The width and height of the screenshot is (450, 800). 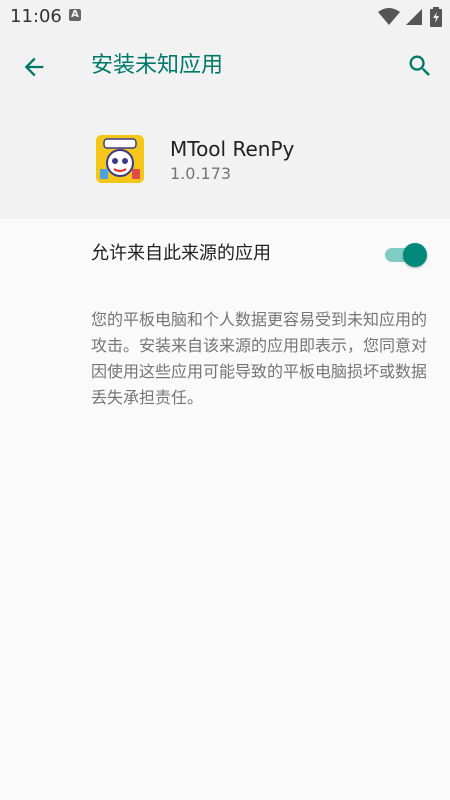 What do you see at coordinates (414, 17) in the screenshot?
I see `signal-icon` at bounding box center [414, 17].